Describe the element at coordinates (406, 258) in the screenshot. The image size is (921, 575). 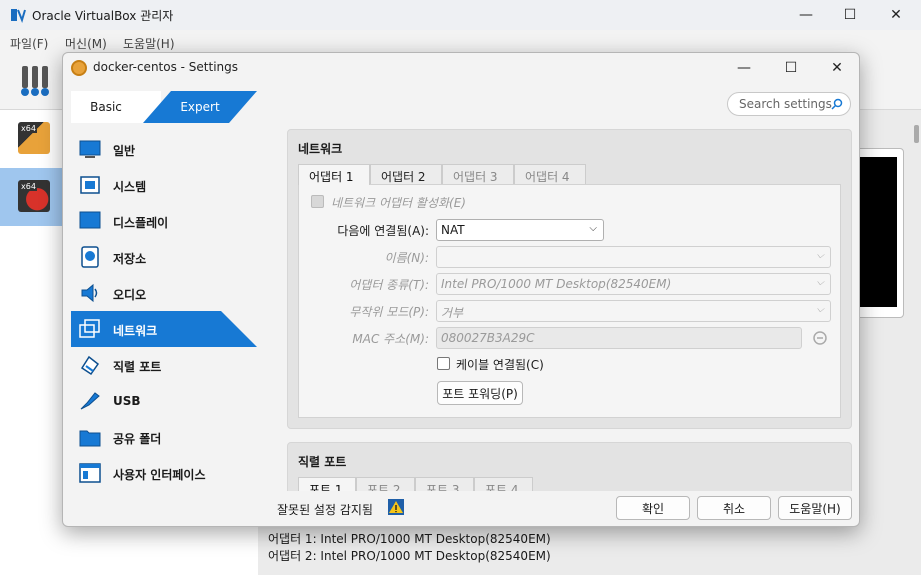
I see `name-label: 이름(N):` at that location.